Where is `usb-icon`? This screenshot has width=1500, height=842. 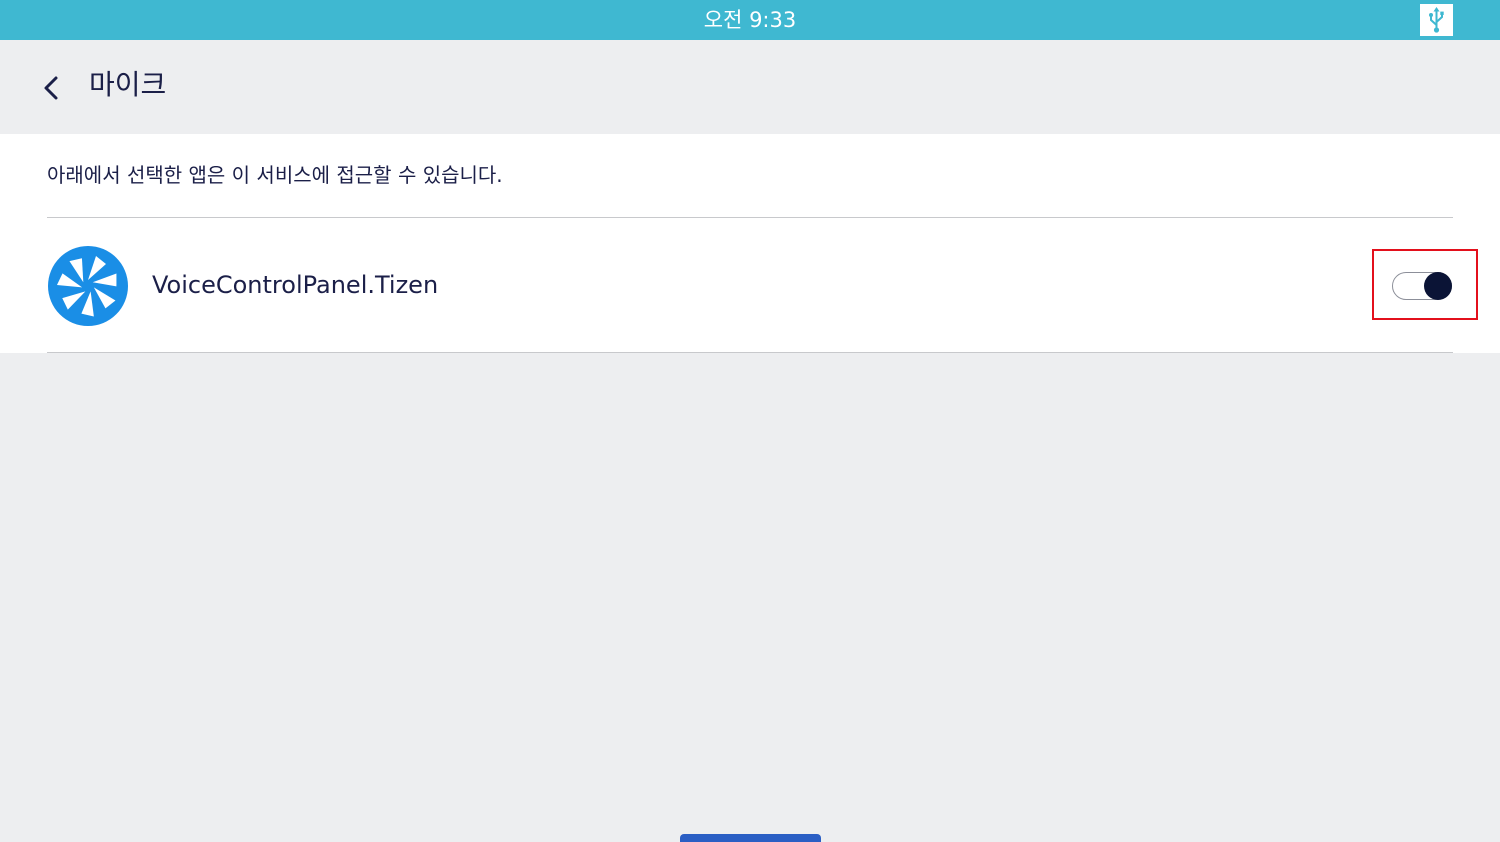
usb-icon is located at coordinates (1436, 20).